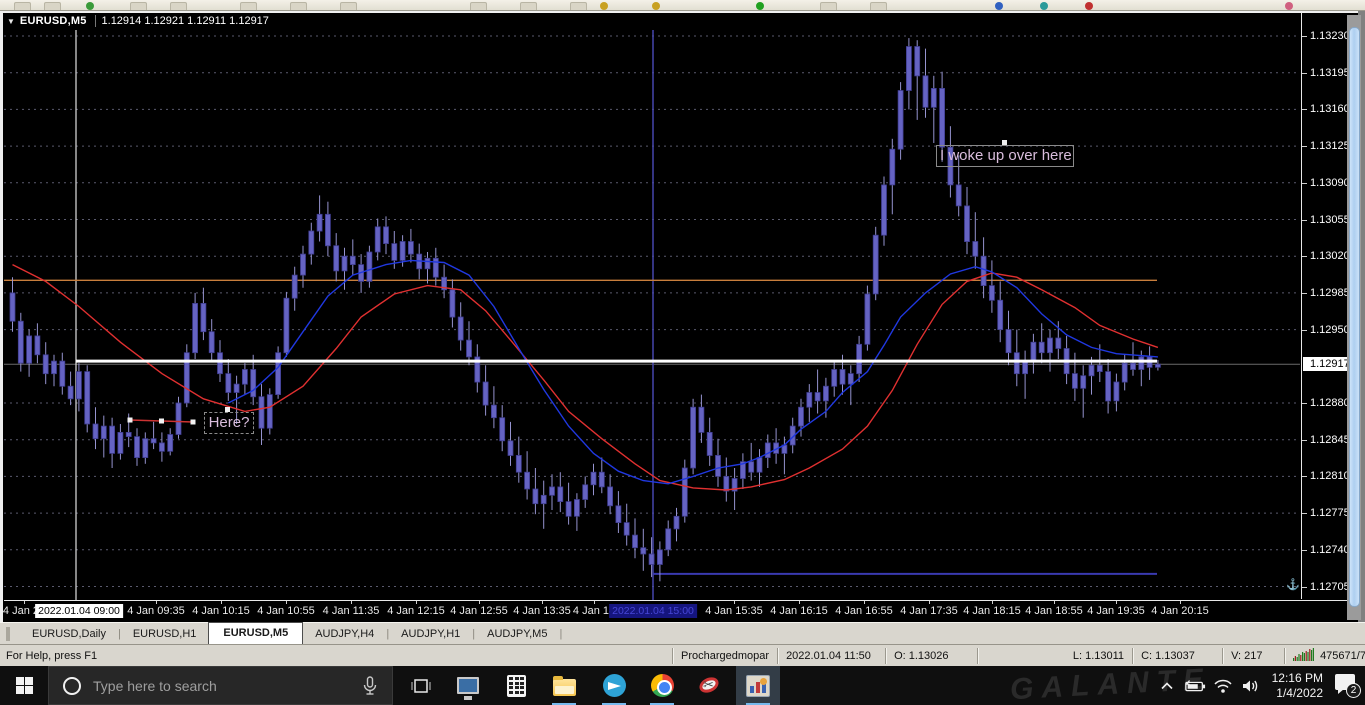 Image resolution: width=1365 pixels, height=705 pixels. I want to click on tab-bar-grip-icon, so click(8, 634).